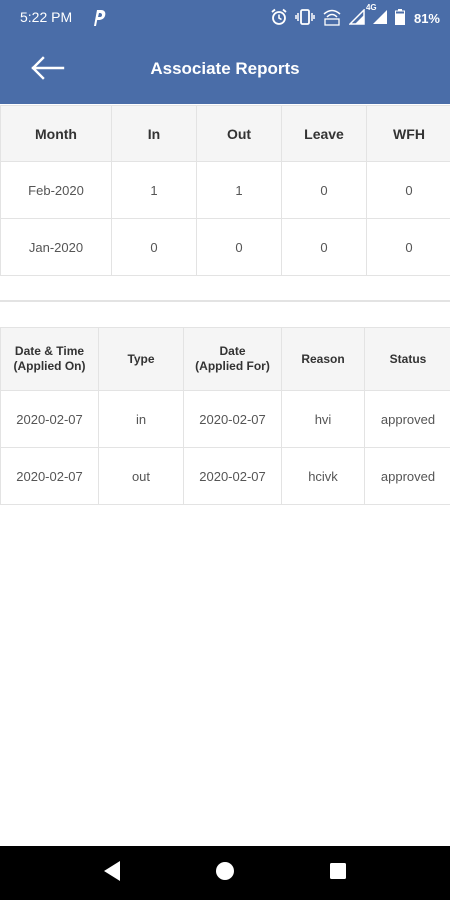 This screenshot has height=900, width=450. I want to click on column-header-status: Status, so click(407, 359).